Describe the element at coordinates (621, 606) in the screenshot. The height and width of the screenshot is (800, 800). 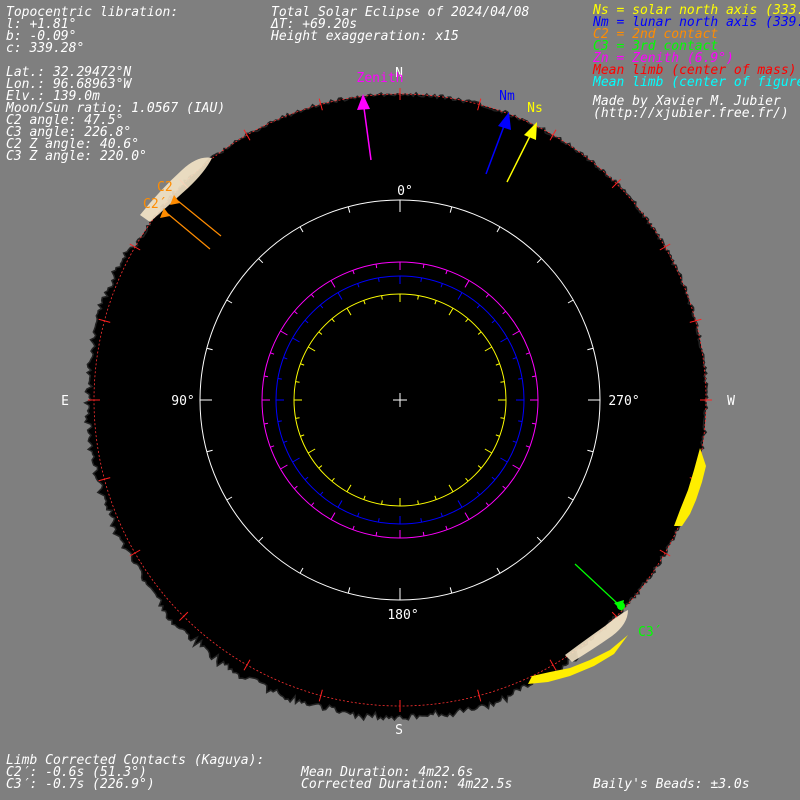
I see `c3-contact-marker` at that location.